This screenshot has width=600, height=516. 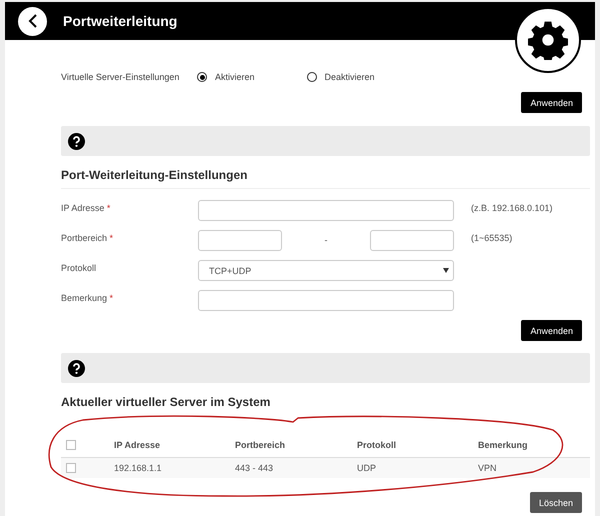 What do you see at coordinates (326, 270) in the screenshot?
I see `protocol-select: TCP+UDP` at bounding box center [326, 270].